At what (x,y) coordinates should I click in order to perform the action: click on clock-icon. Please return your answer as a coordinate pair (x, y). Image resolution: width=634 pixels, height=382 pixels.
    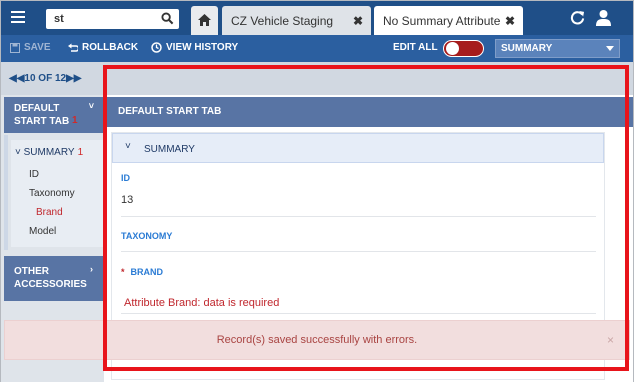
    Looking at the image, I should click on (156, 47).